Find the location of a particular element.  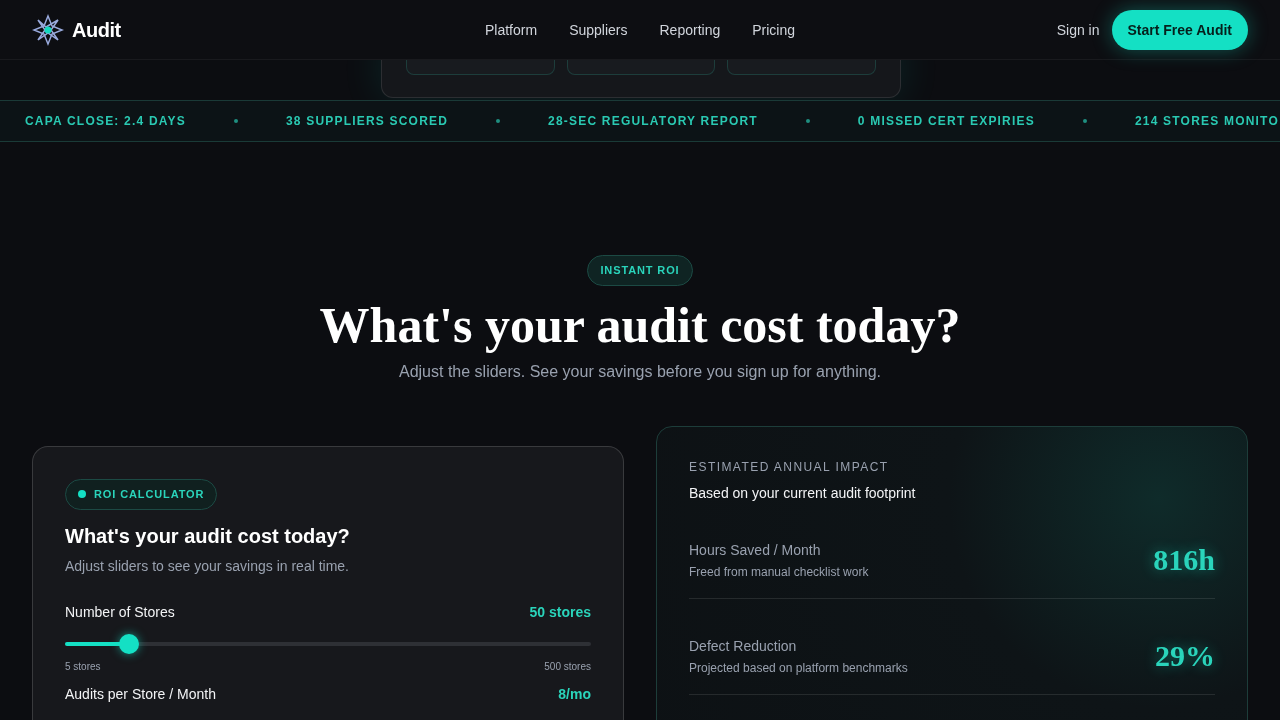

slider-value: 50 stores is located at coordinates (560, 612).